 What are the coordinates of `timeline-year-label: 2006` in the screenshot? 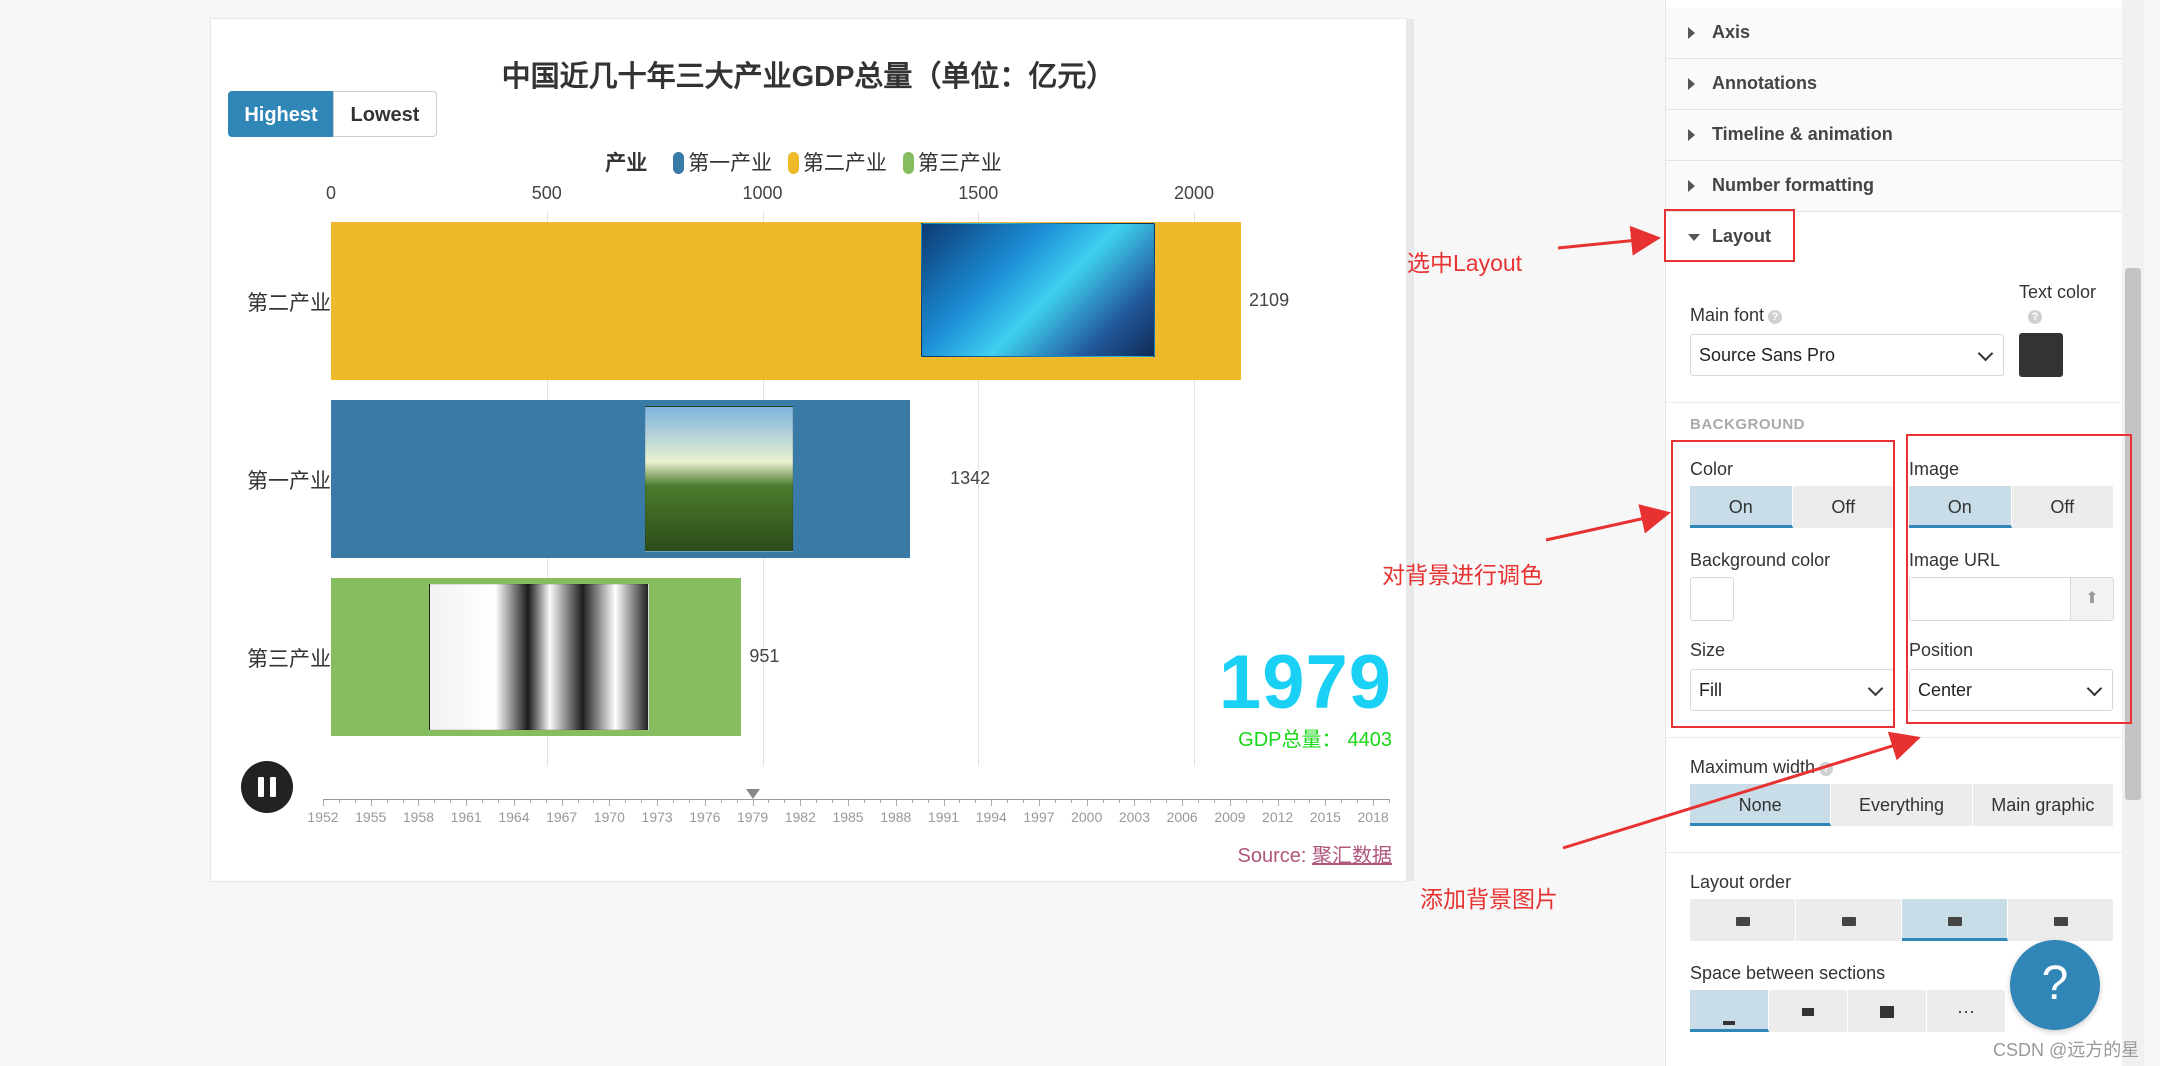 It's located at (1182, 817).